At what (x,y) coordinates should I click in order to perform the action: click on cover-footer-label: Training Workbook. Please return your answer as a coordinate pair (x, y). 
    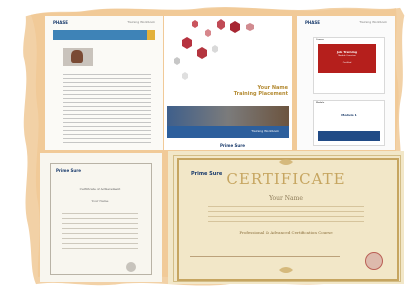
    Looking at the image, I should click on (265, 131).